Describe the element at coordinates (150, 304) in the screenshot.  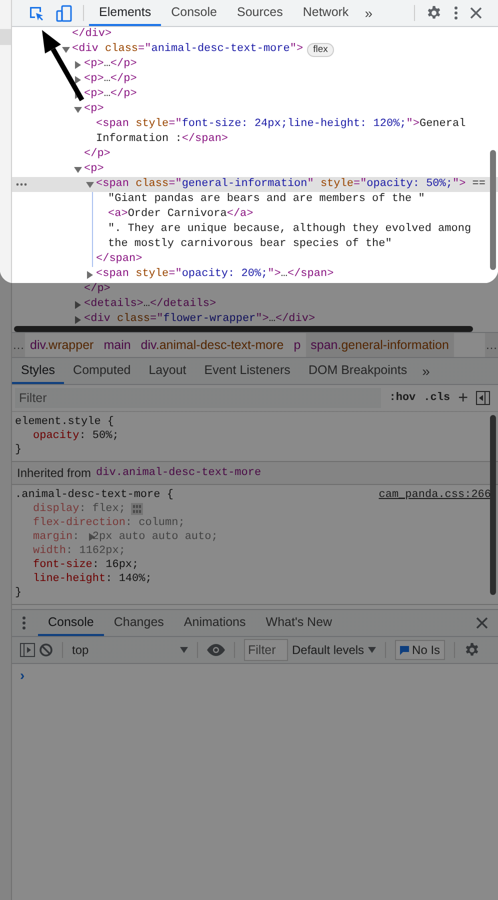
I see `dom-node: <details>…</details>` at that location.